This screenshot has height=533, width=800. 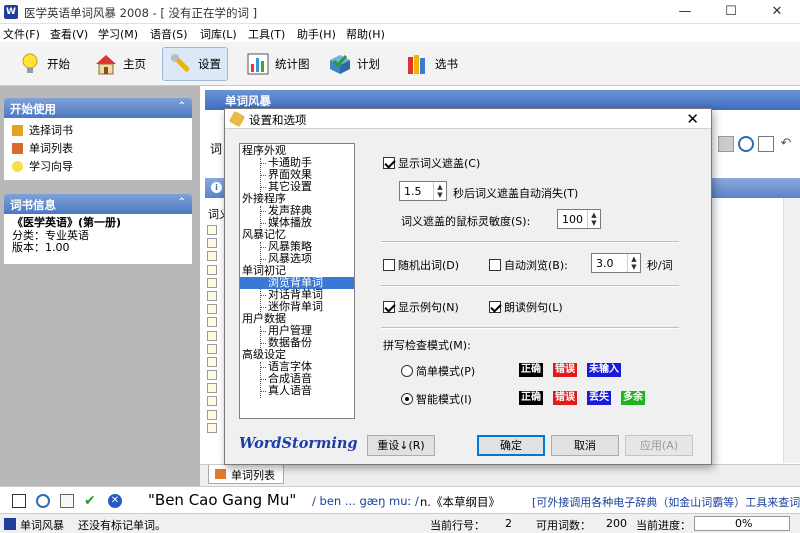 I want to click on apply-button: 应用(A), so click(x=659, y=445).